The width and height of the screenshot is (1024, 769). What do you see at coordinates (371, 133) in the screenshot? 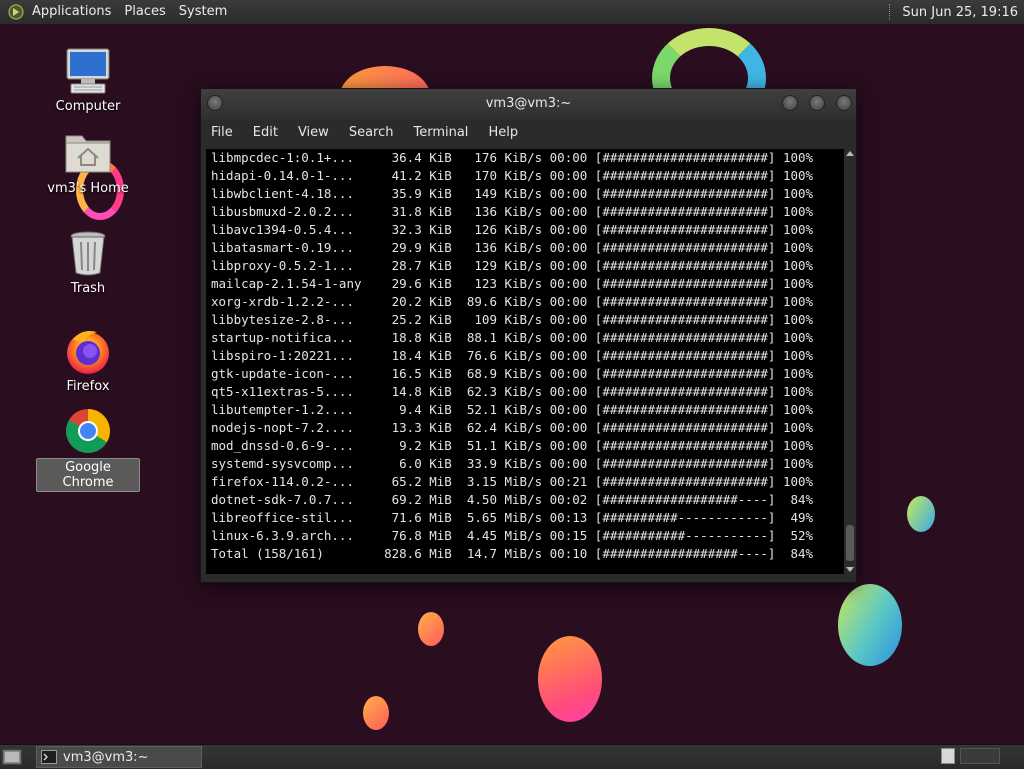
I see `menu-search: Search` at bounding box center [371, 133].